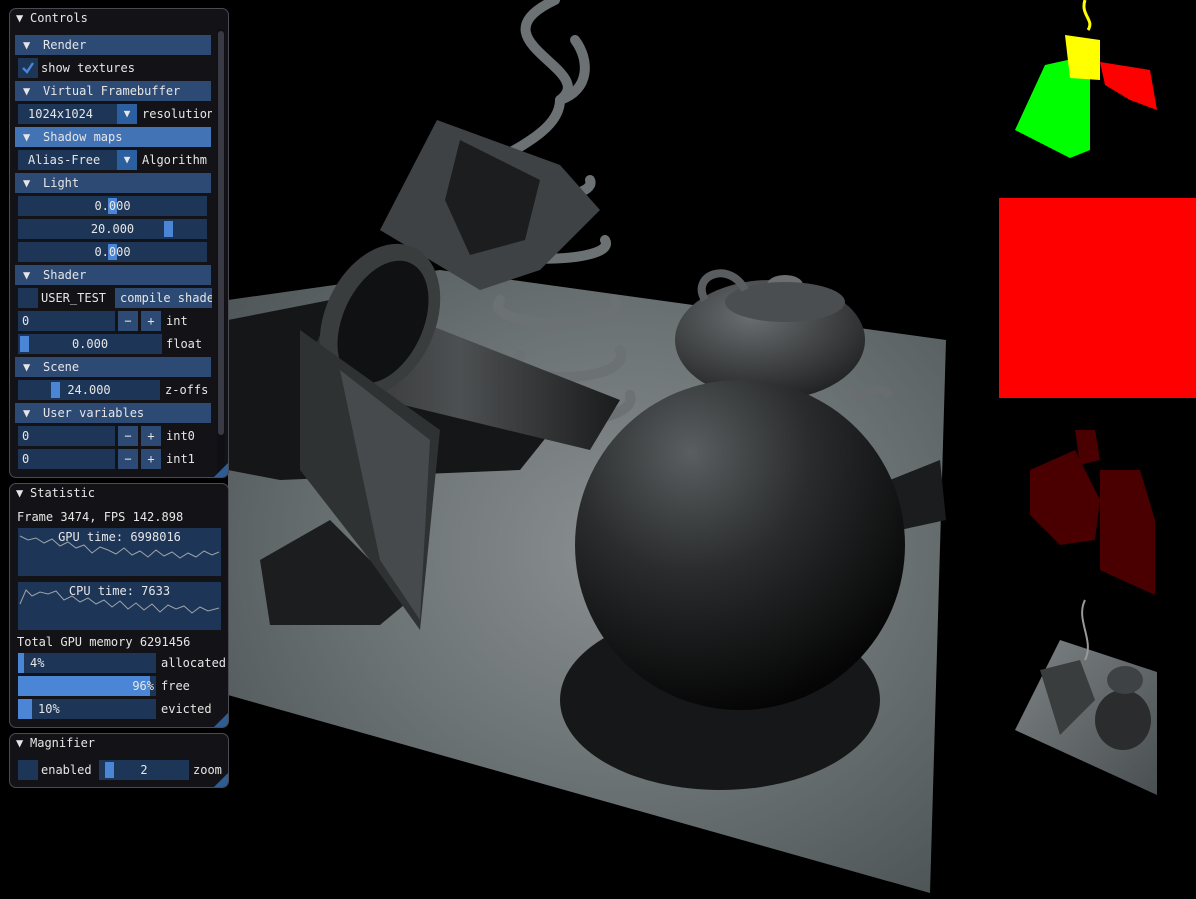 This screenshot has height=899, width=1196. I want to click on header-virtual-framebuffer-label: Virtual Framebuffer, so click(112, 91).